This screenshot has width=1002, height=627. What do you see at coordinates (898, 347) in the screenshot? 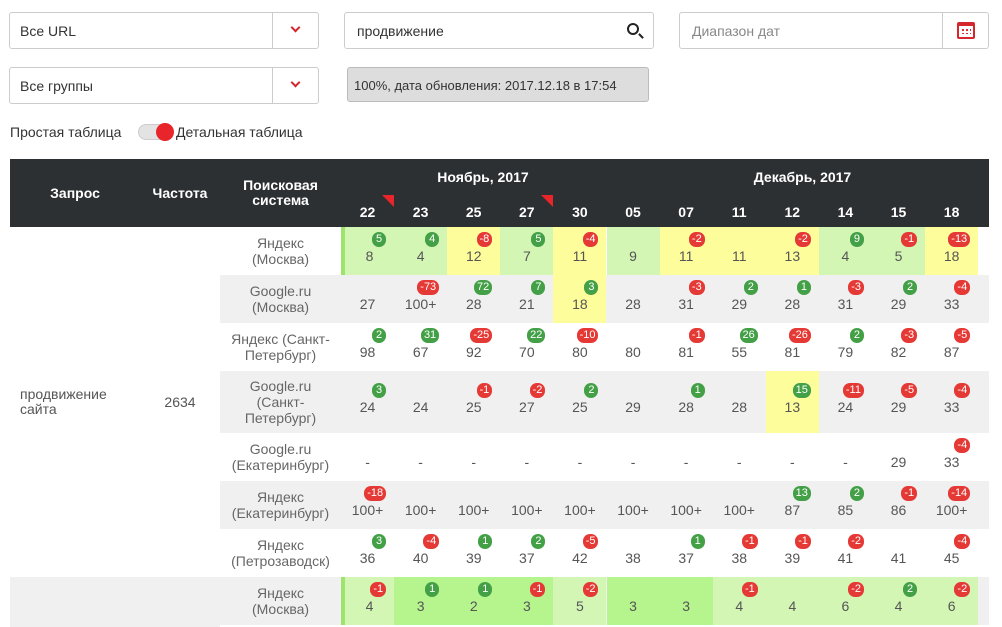
I see `position-cell: 82 -3` at bounding box center [898, 347].